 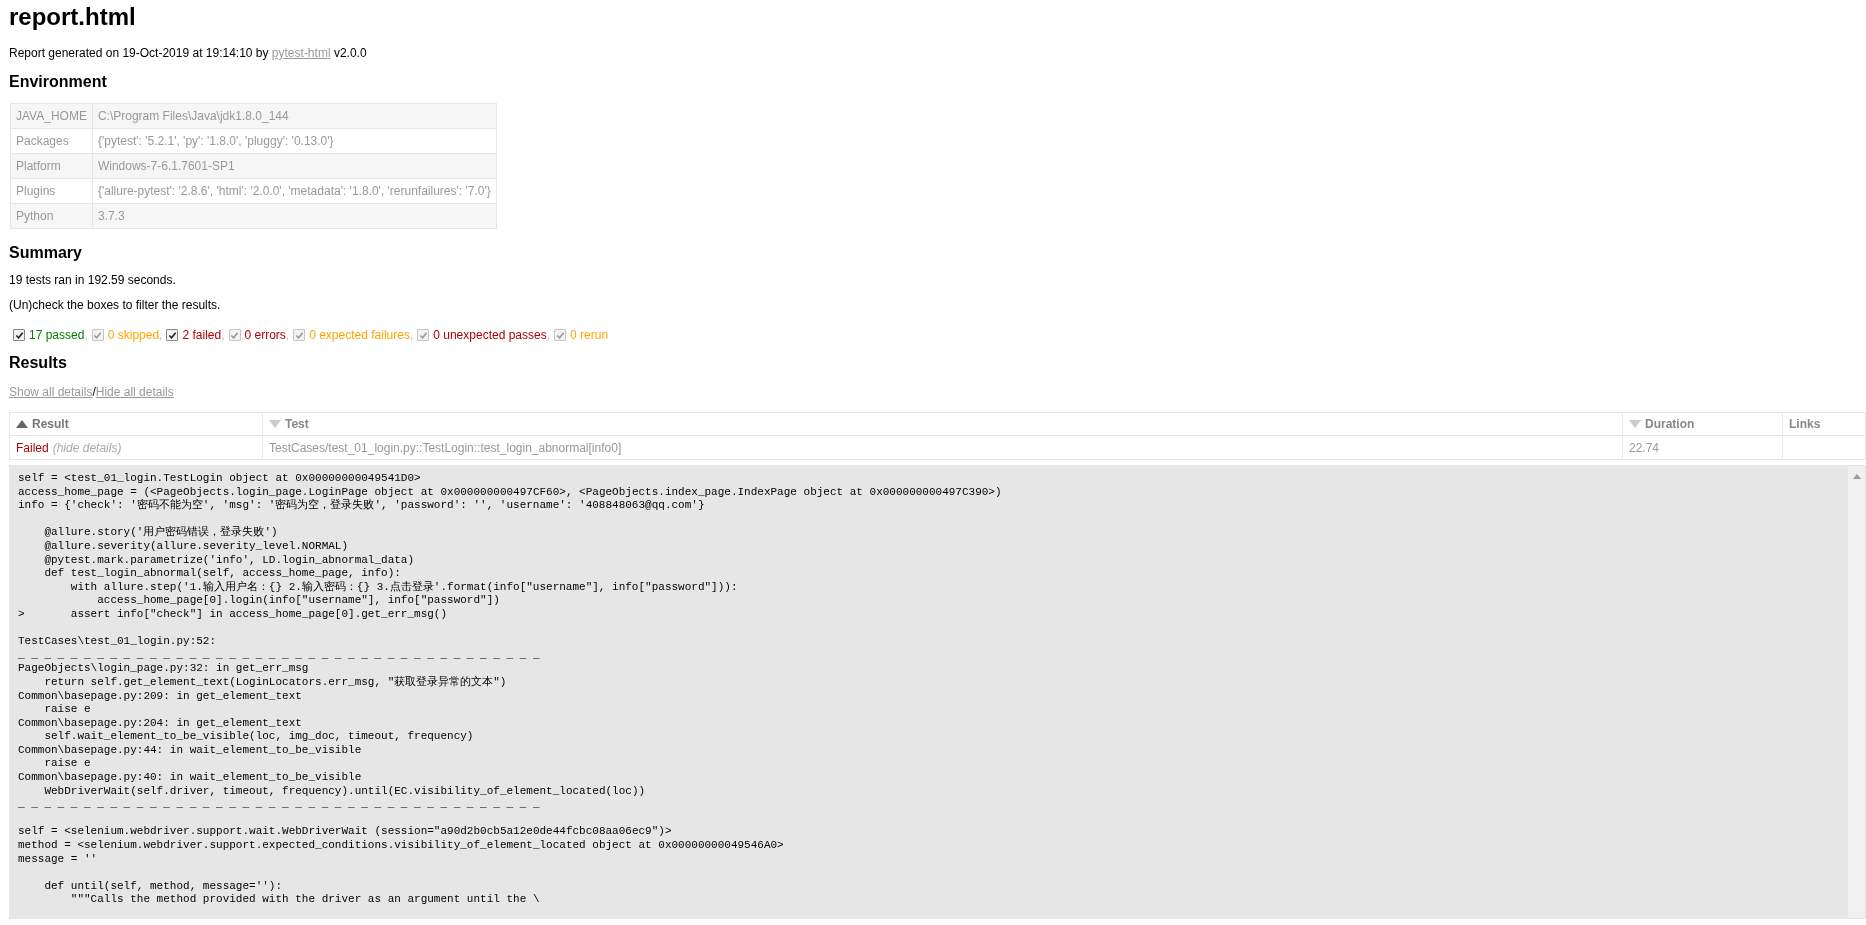 What do you see at coordinates (294, 216) in the screenshot?
I see `environment-value-cell: 3.7.3` at bounding box center [294, 216].